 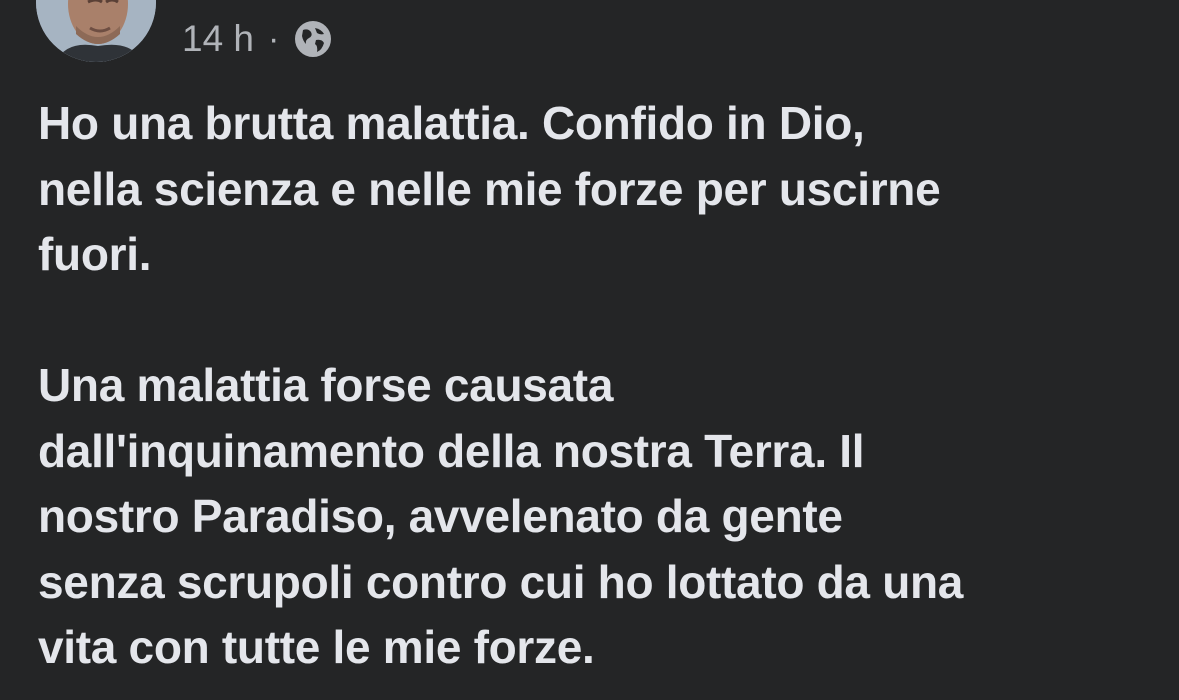 What do you see at coordinates (313, 39) in the screenshot?
I see `globe-icon` at bounding box center [313, 39].